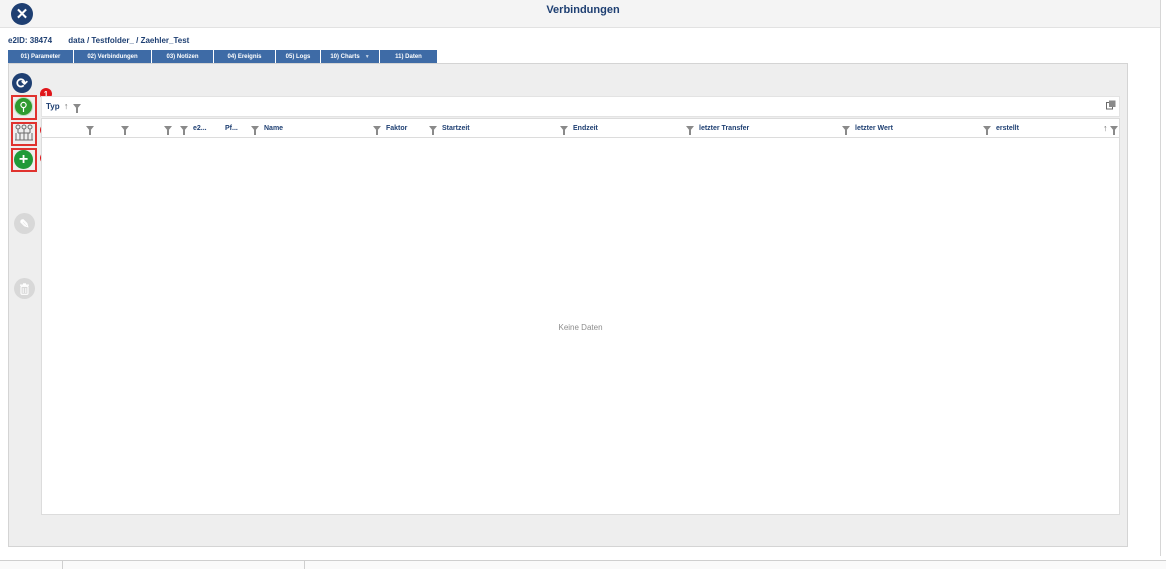 This screenshot has width=1166, height=569. Describe the element at coordinates (717, 128) in the screenshot. I see `column-header-letzter-transfer: letzter Transfer` at that location.